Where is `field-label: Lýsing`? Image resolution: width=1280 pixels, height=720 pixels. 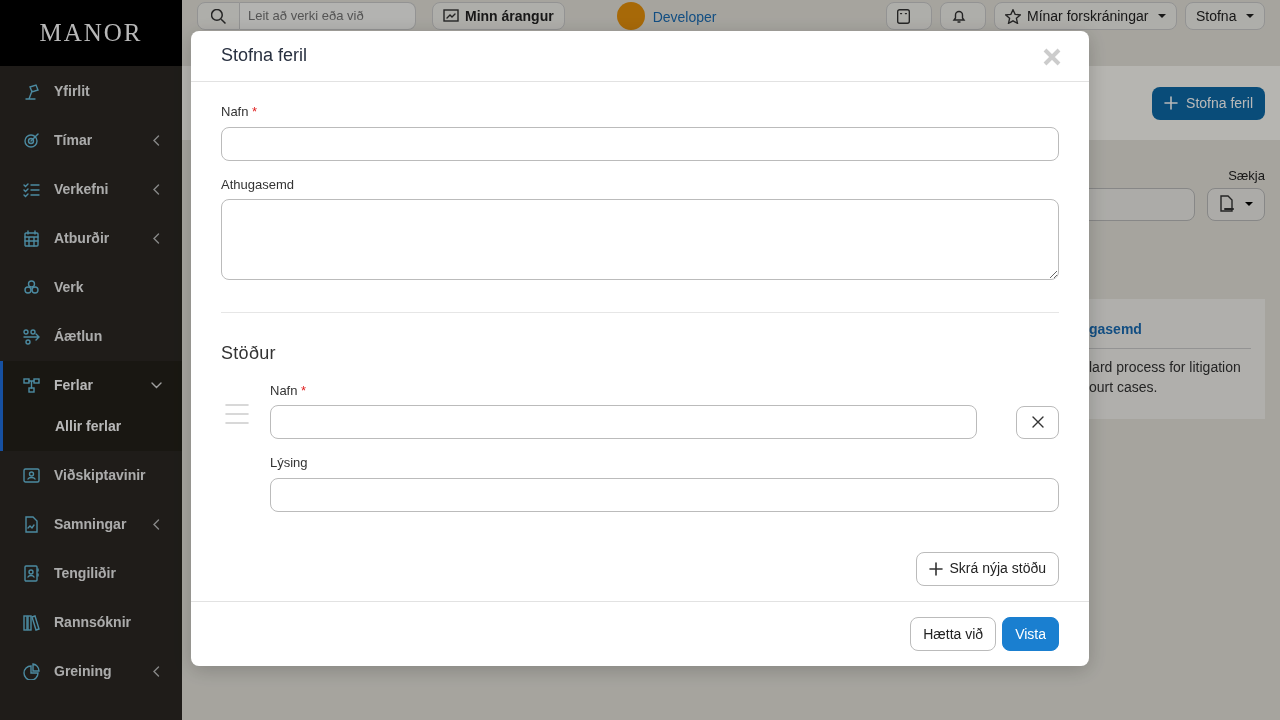 field-label: Lýsing is located at coordinates (289, 463).